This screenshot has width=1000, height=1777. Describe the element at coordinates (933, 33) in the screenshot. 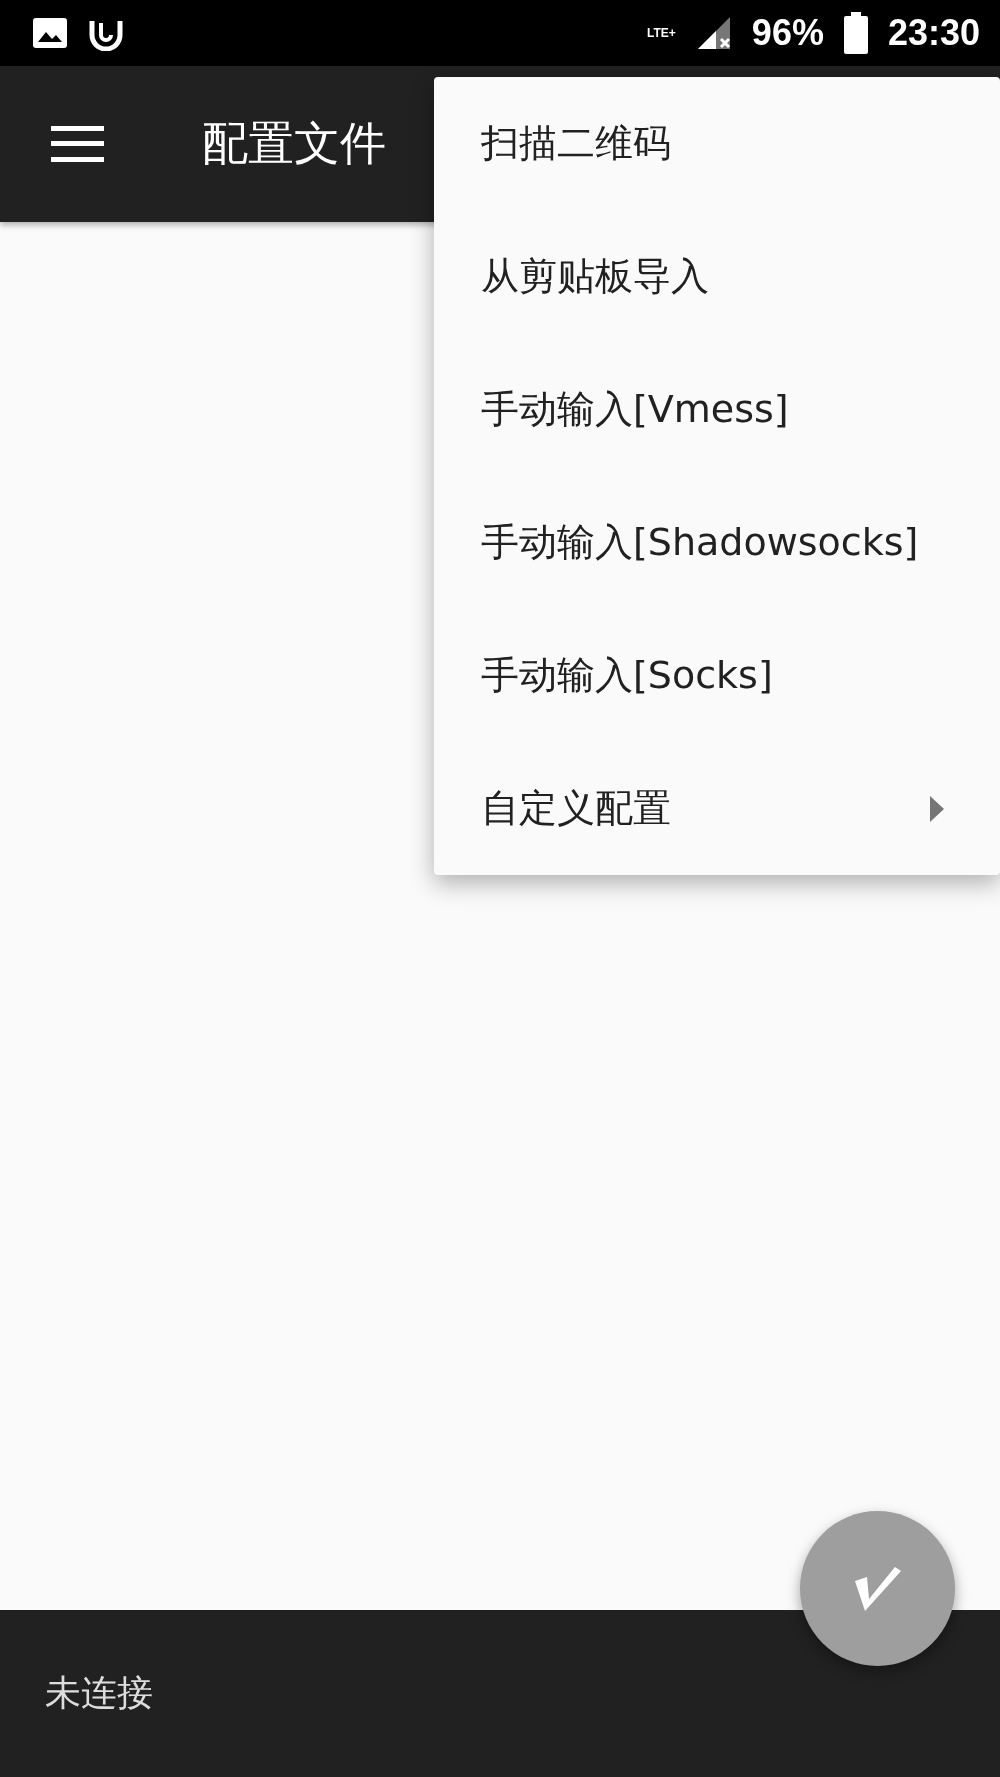

I see `clock: 23:30` at that location.